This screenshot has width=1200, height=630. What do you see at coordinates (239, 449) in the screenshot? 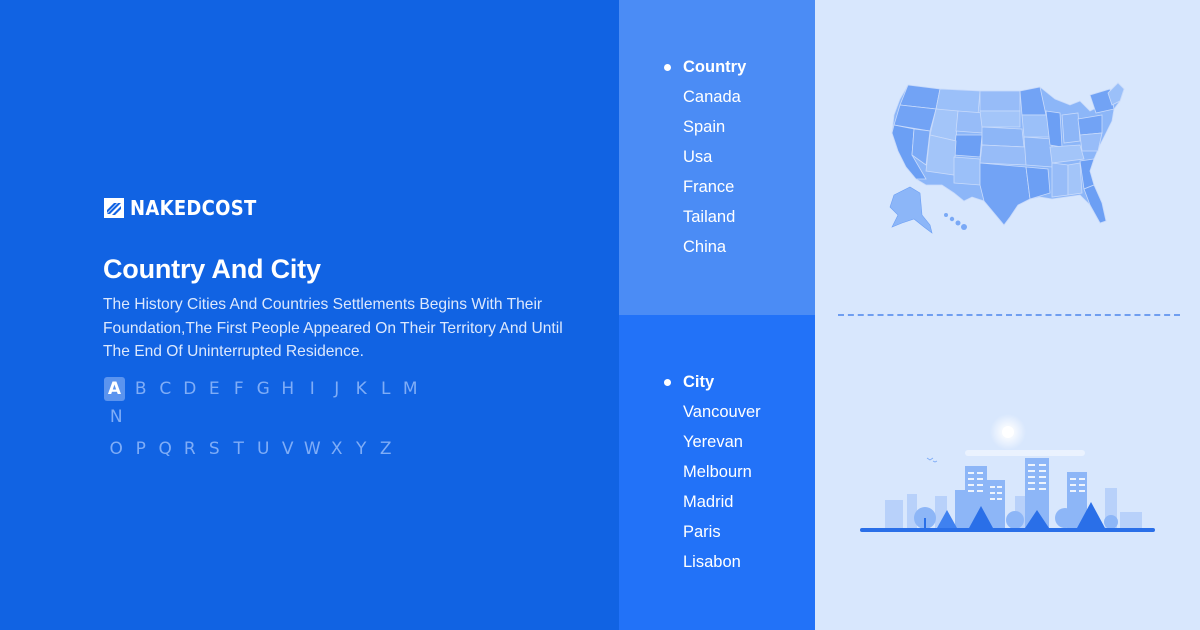
I see `letter-t: T` at bounding box center [239, 449].